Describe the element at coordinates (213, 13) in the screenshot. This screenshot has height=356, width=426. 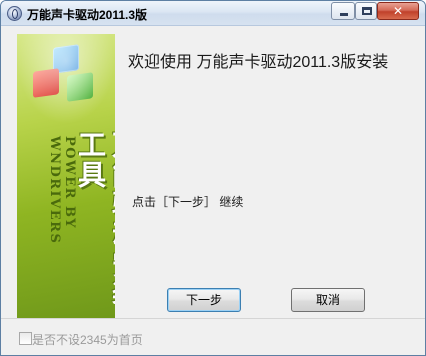
I see `title-bar: 万能声卡驱动2011.3版 ✕` at that location.